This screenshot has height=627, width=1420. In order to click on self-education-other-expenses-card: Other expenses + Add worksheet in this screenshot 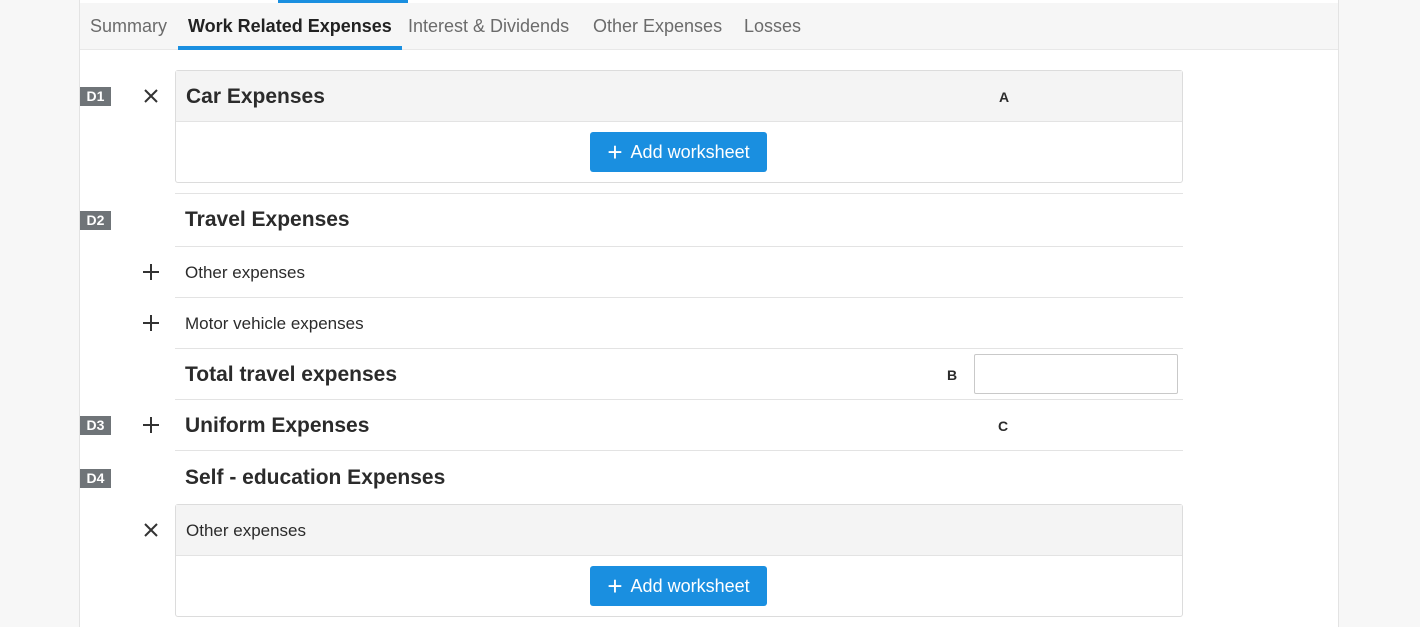, I will do `click(679, 560)`.